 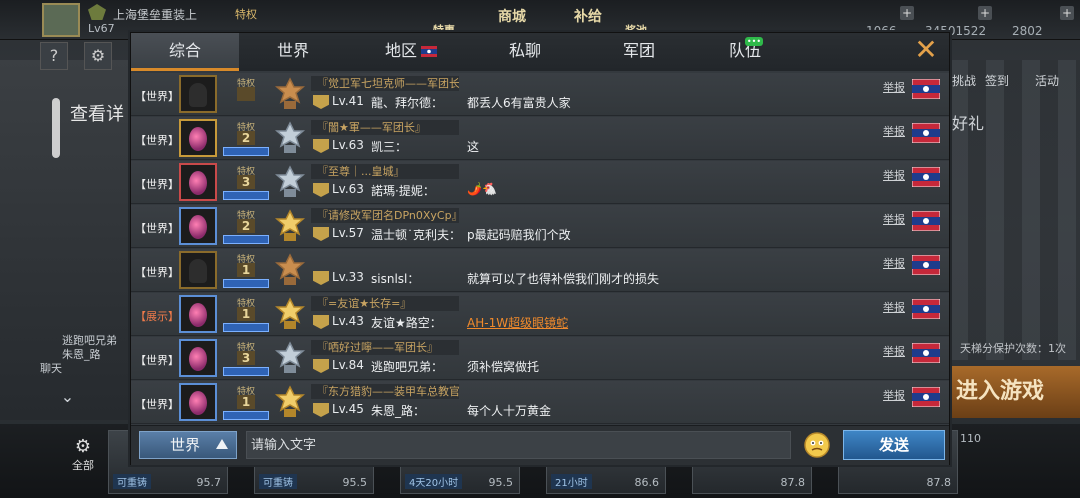 I want to click on add-gold-button: +, so click(x=1067, y=13).